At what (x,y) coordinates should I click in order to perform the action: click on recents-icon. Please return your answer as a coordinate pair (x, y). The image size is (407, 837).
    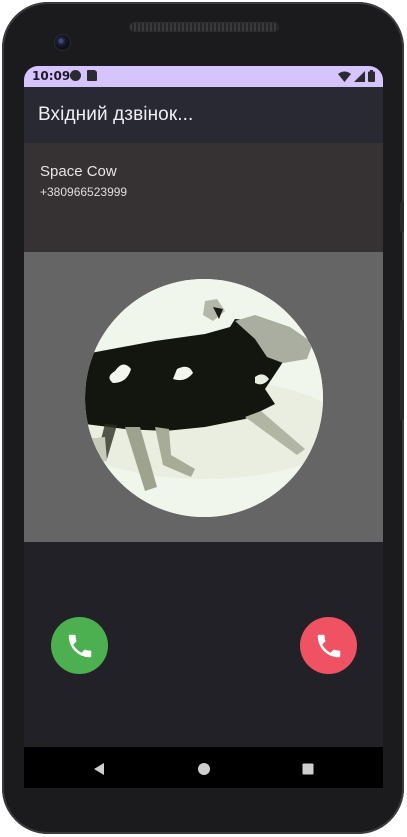
    Looking at the image, I should click on (308, 769).